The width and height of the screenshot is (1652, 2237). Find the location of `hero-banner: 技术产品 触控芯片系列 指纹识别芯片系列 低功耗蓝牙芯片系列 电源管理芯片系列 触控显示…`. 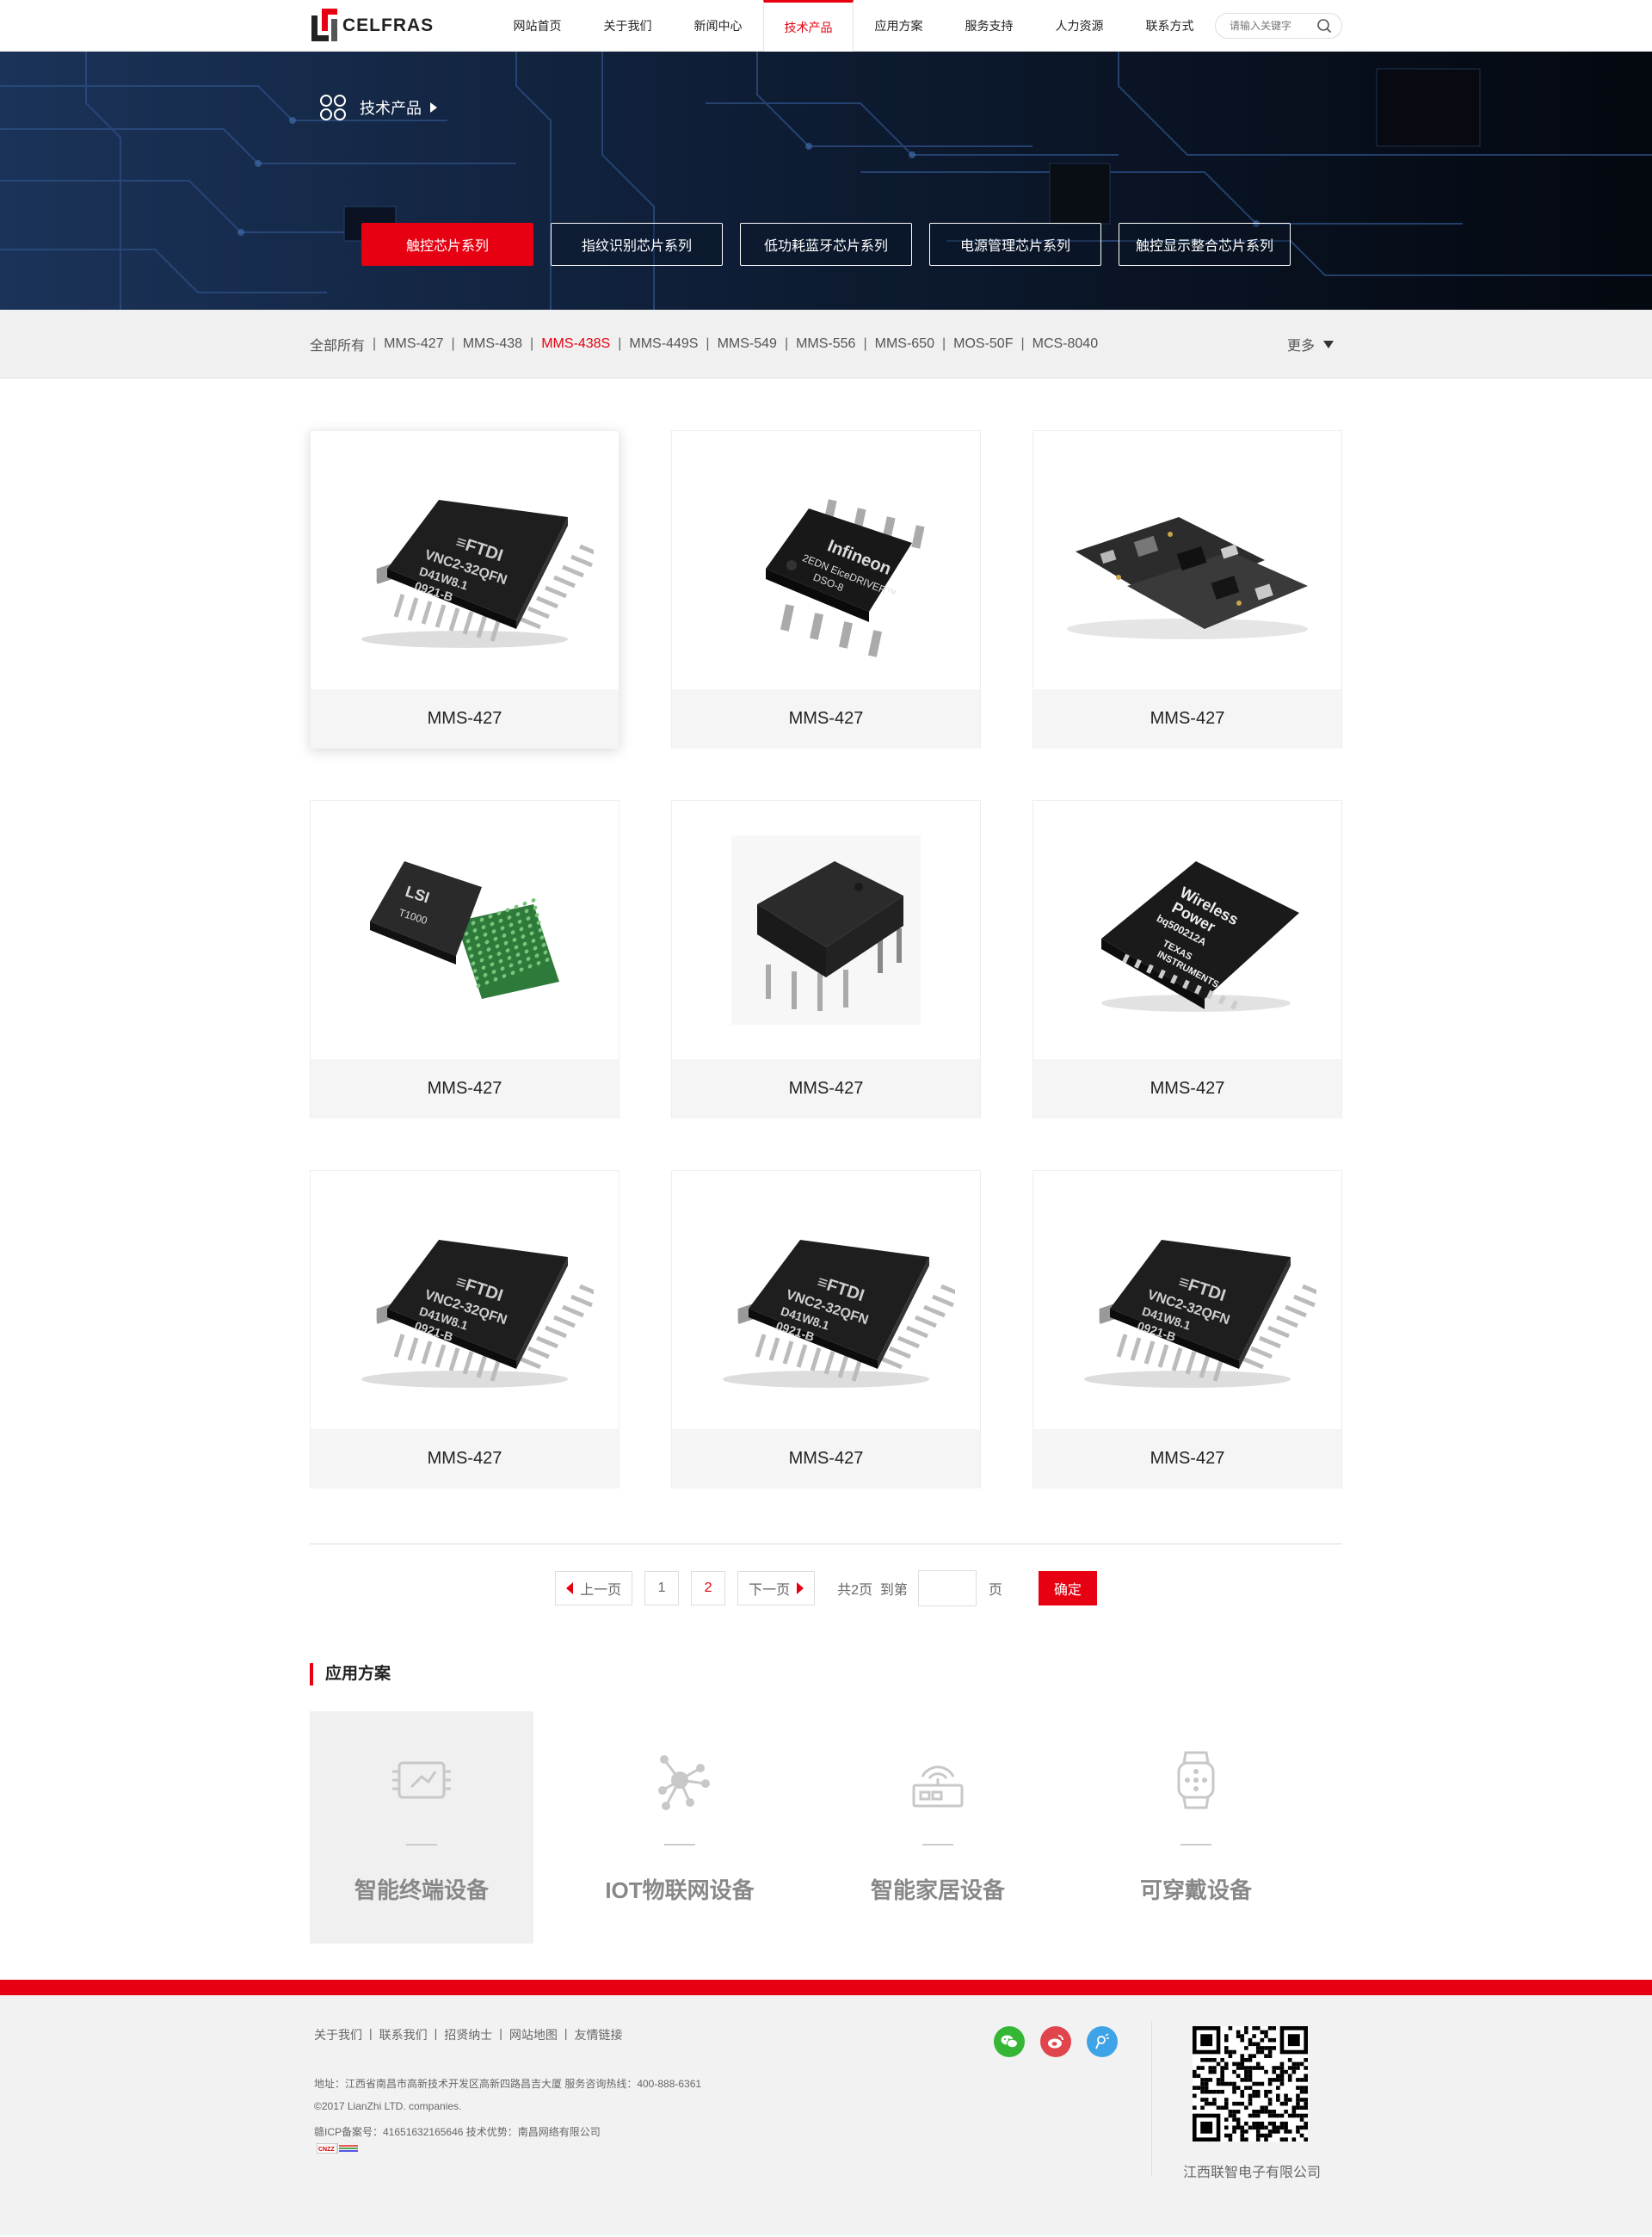

hero-banner: 技术产品 触控芯片系列 指纹识别芯片系列 低功耗蓝牙芯片系列 电源管理芯片系列 触控显示… is located at coordinates (826, 181).